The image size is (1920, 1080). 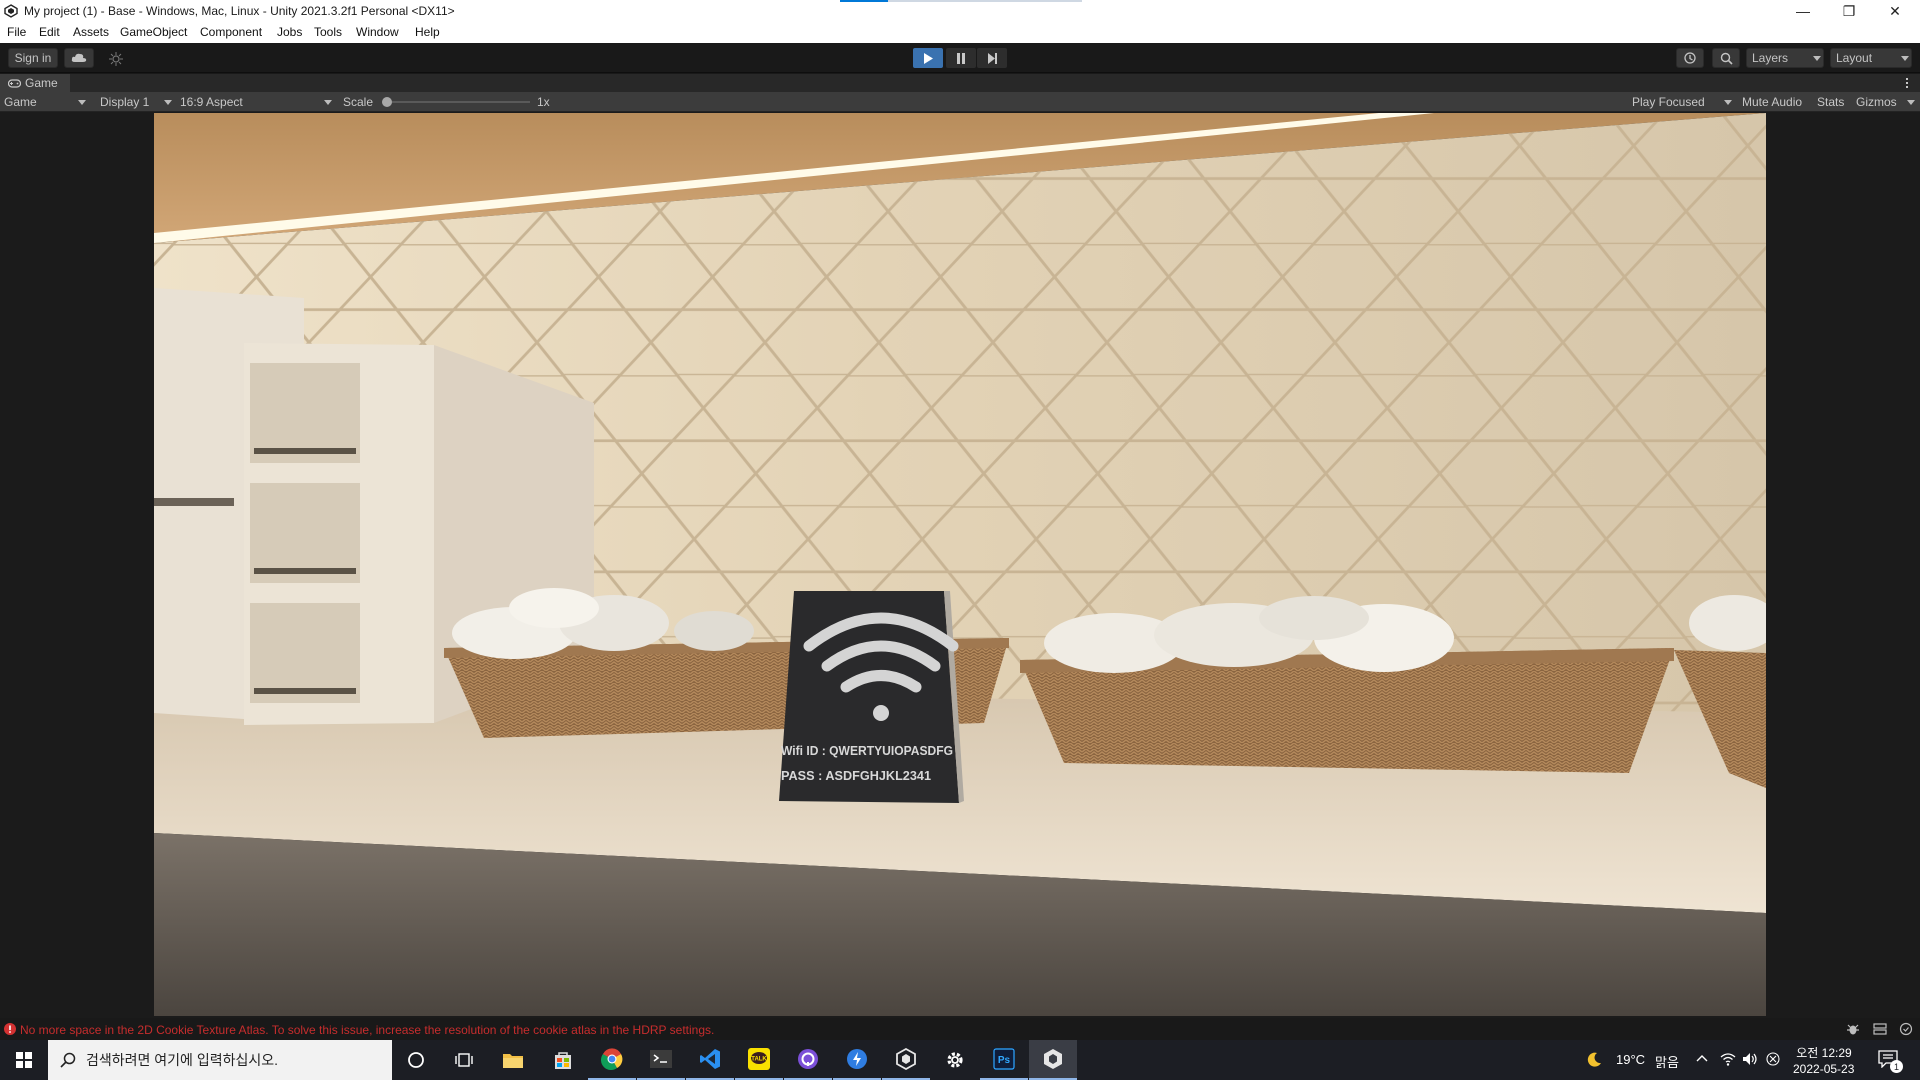 What do you see at coordinates (456, 102) in the screenshot?
I see `scale-slider-track` at bounding box center [456, 102].